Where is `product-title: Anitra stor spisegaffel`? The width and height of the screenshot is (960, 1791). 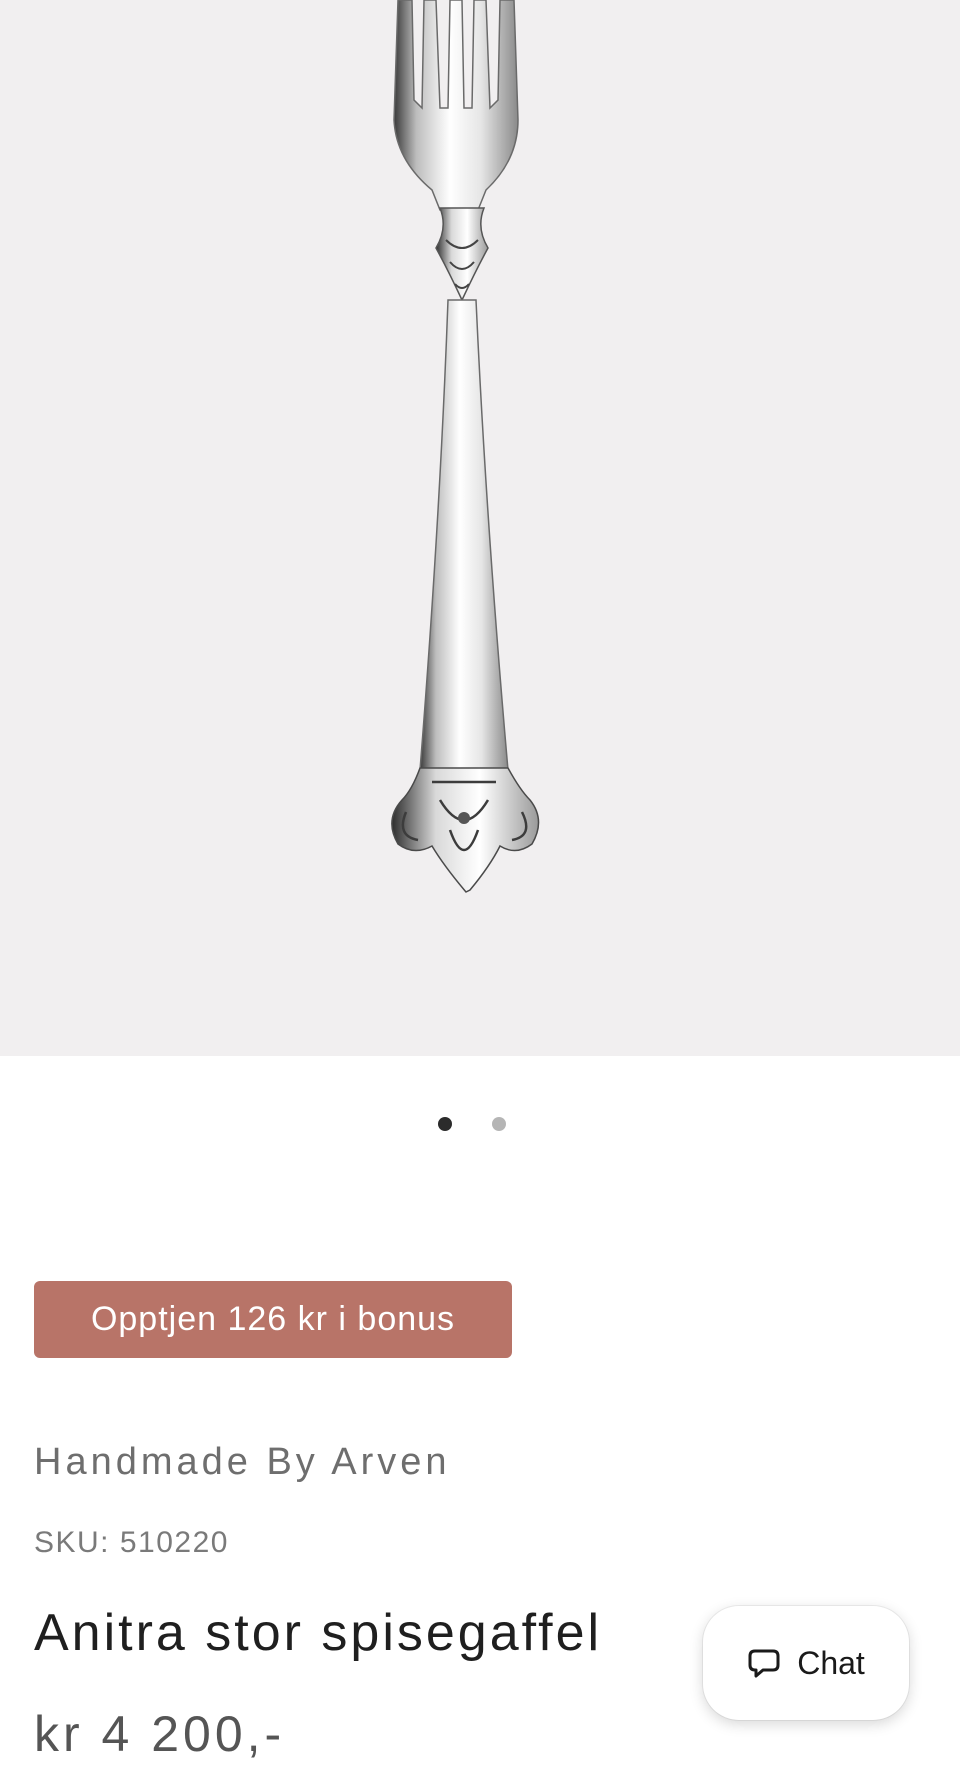
product-title: Anitra stor spisegaffel is located at coordinates (318, 1633).